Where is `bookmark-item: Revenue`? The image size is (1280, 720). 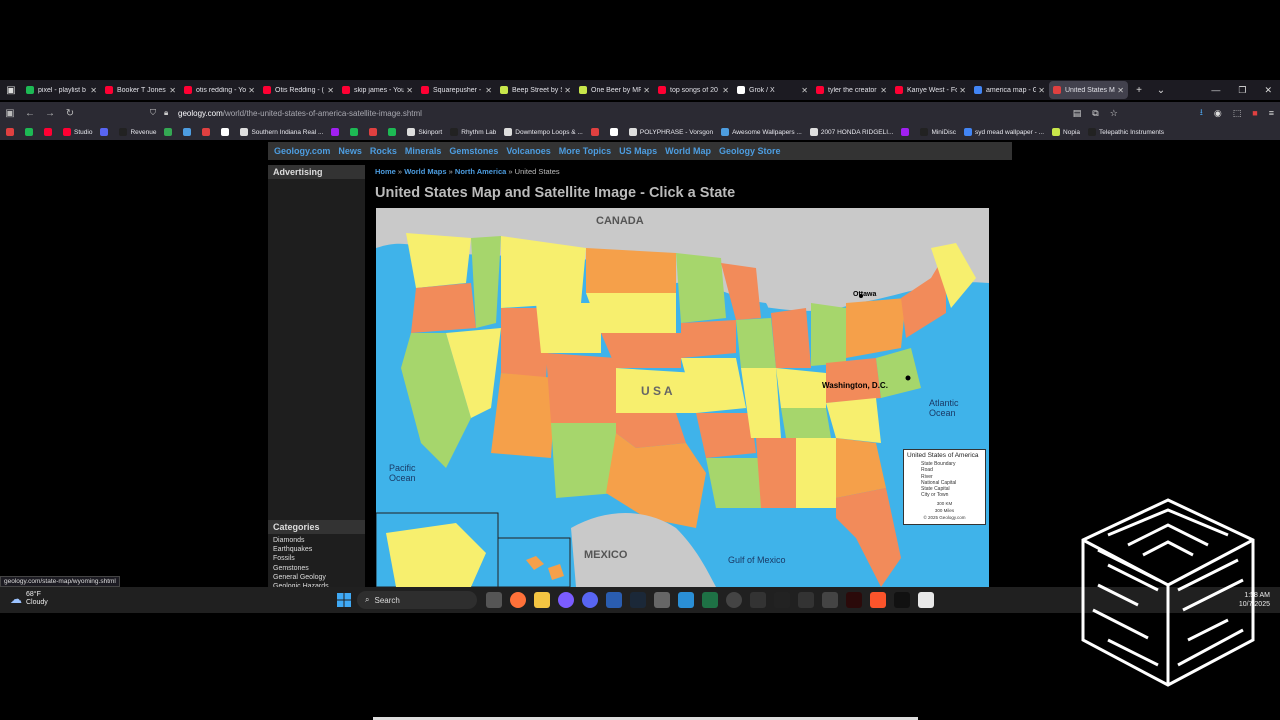
bookmark-item: Revenue is located at coordinates (137, 132).